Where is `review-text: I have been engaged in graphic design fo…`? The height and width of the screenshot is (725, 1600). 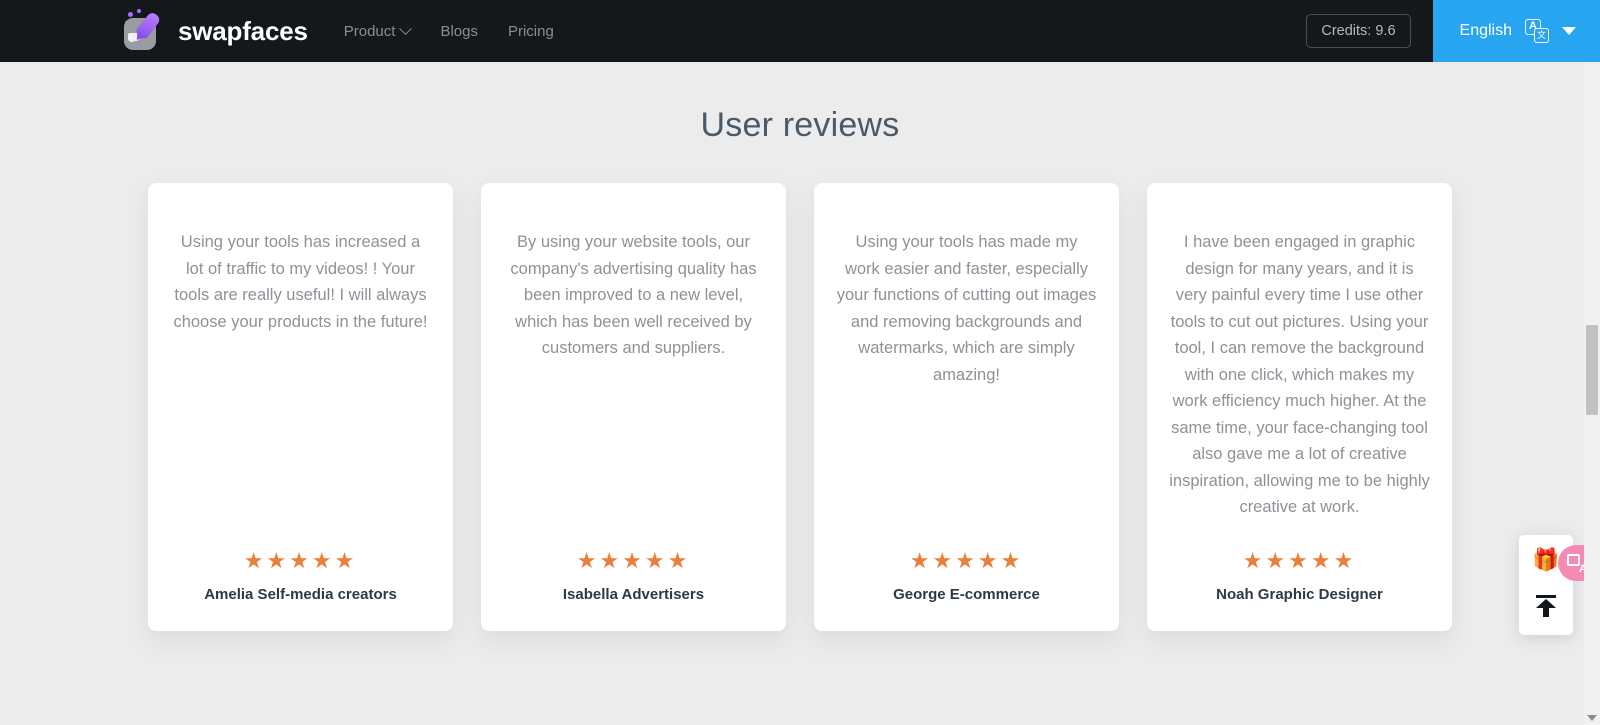 review-text: I have been engaged in graphic design fo… is located at coordinates (1299, 374).